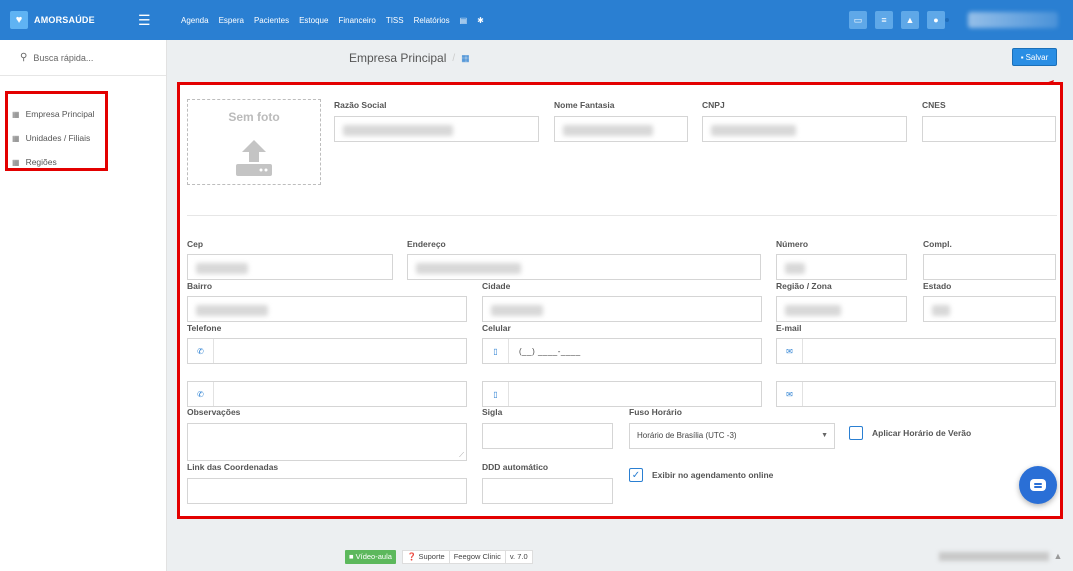 Image resolution: width=1073 pixels, height=571 pixels. Describe the element at coordinates (1037, 57) in the screenshot. I see `save-label: Salvar` at that location.